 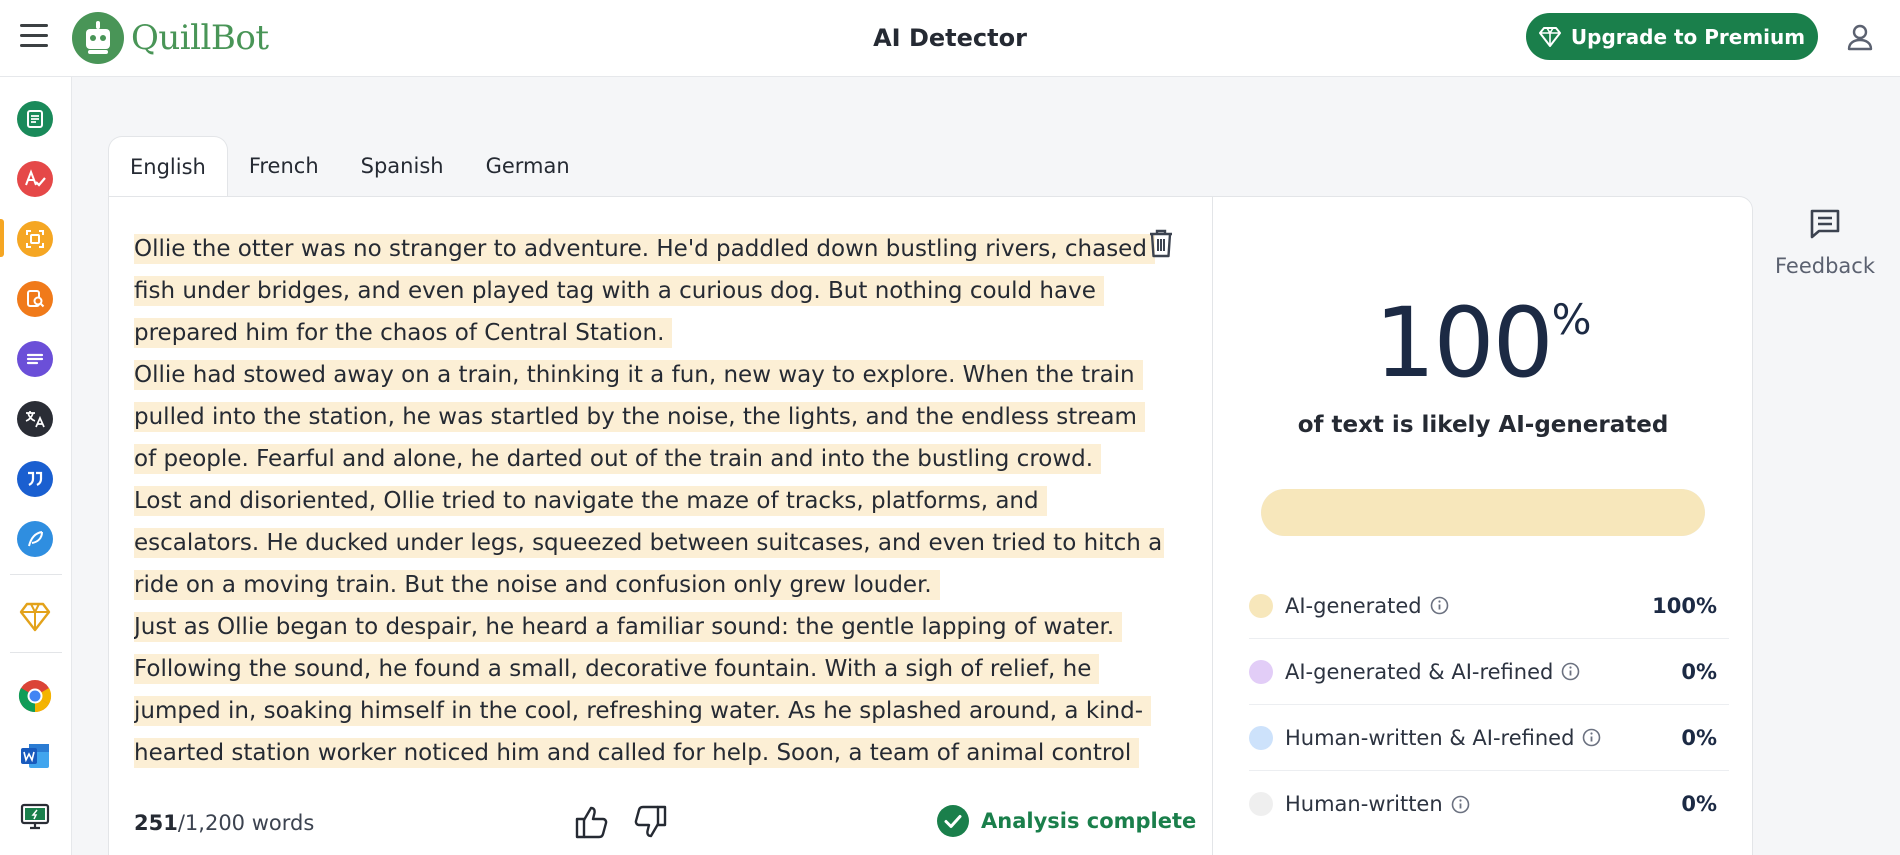 What do you see at coordinates (284, 166) in the screenshot?
I see `tab-french: French` at bounding box center [284, 166].